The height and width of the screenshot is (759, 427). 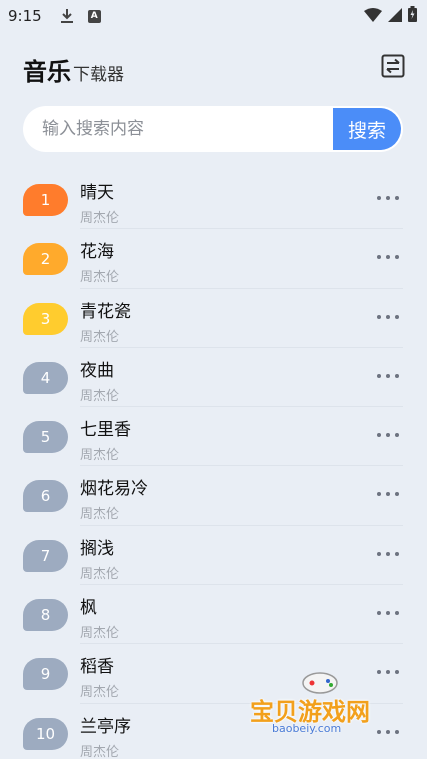 What do you see at coordinates (94, 16) in the screenshot?
I see `accessibility-icon: A` at bounding box center [94, 16].